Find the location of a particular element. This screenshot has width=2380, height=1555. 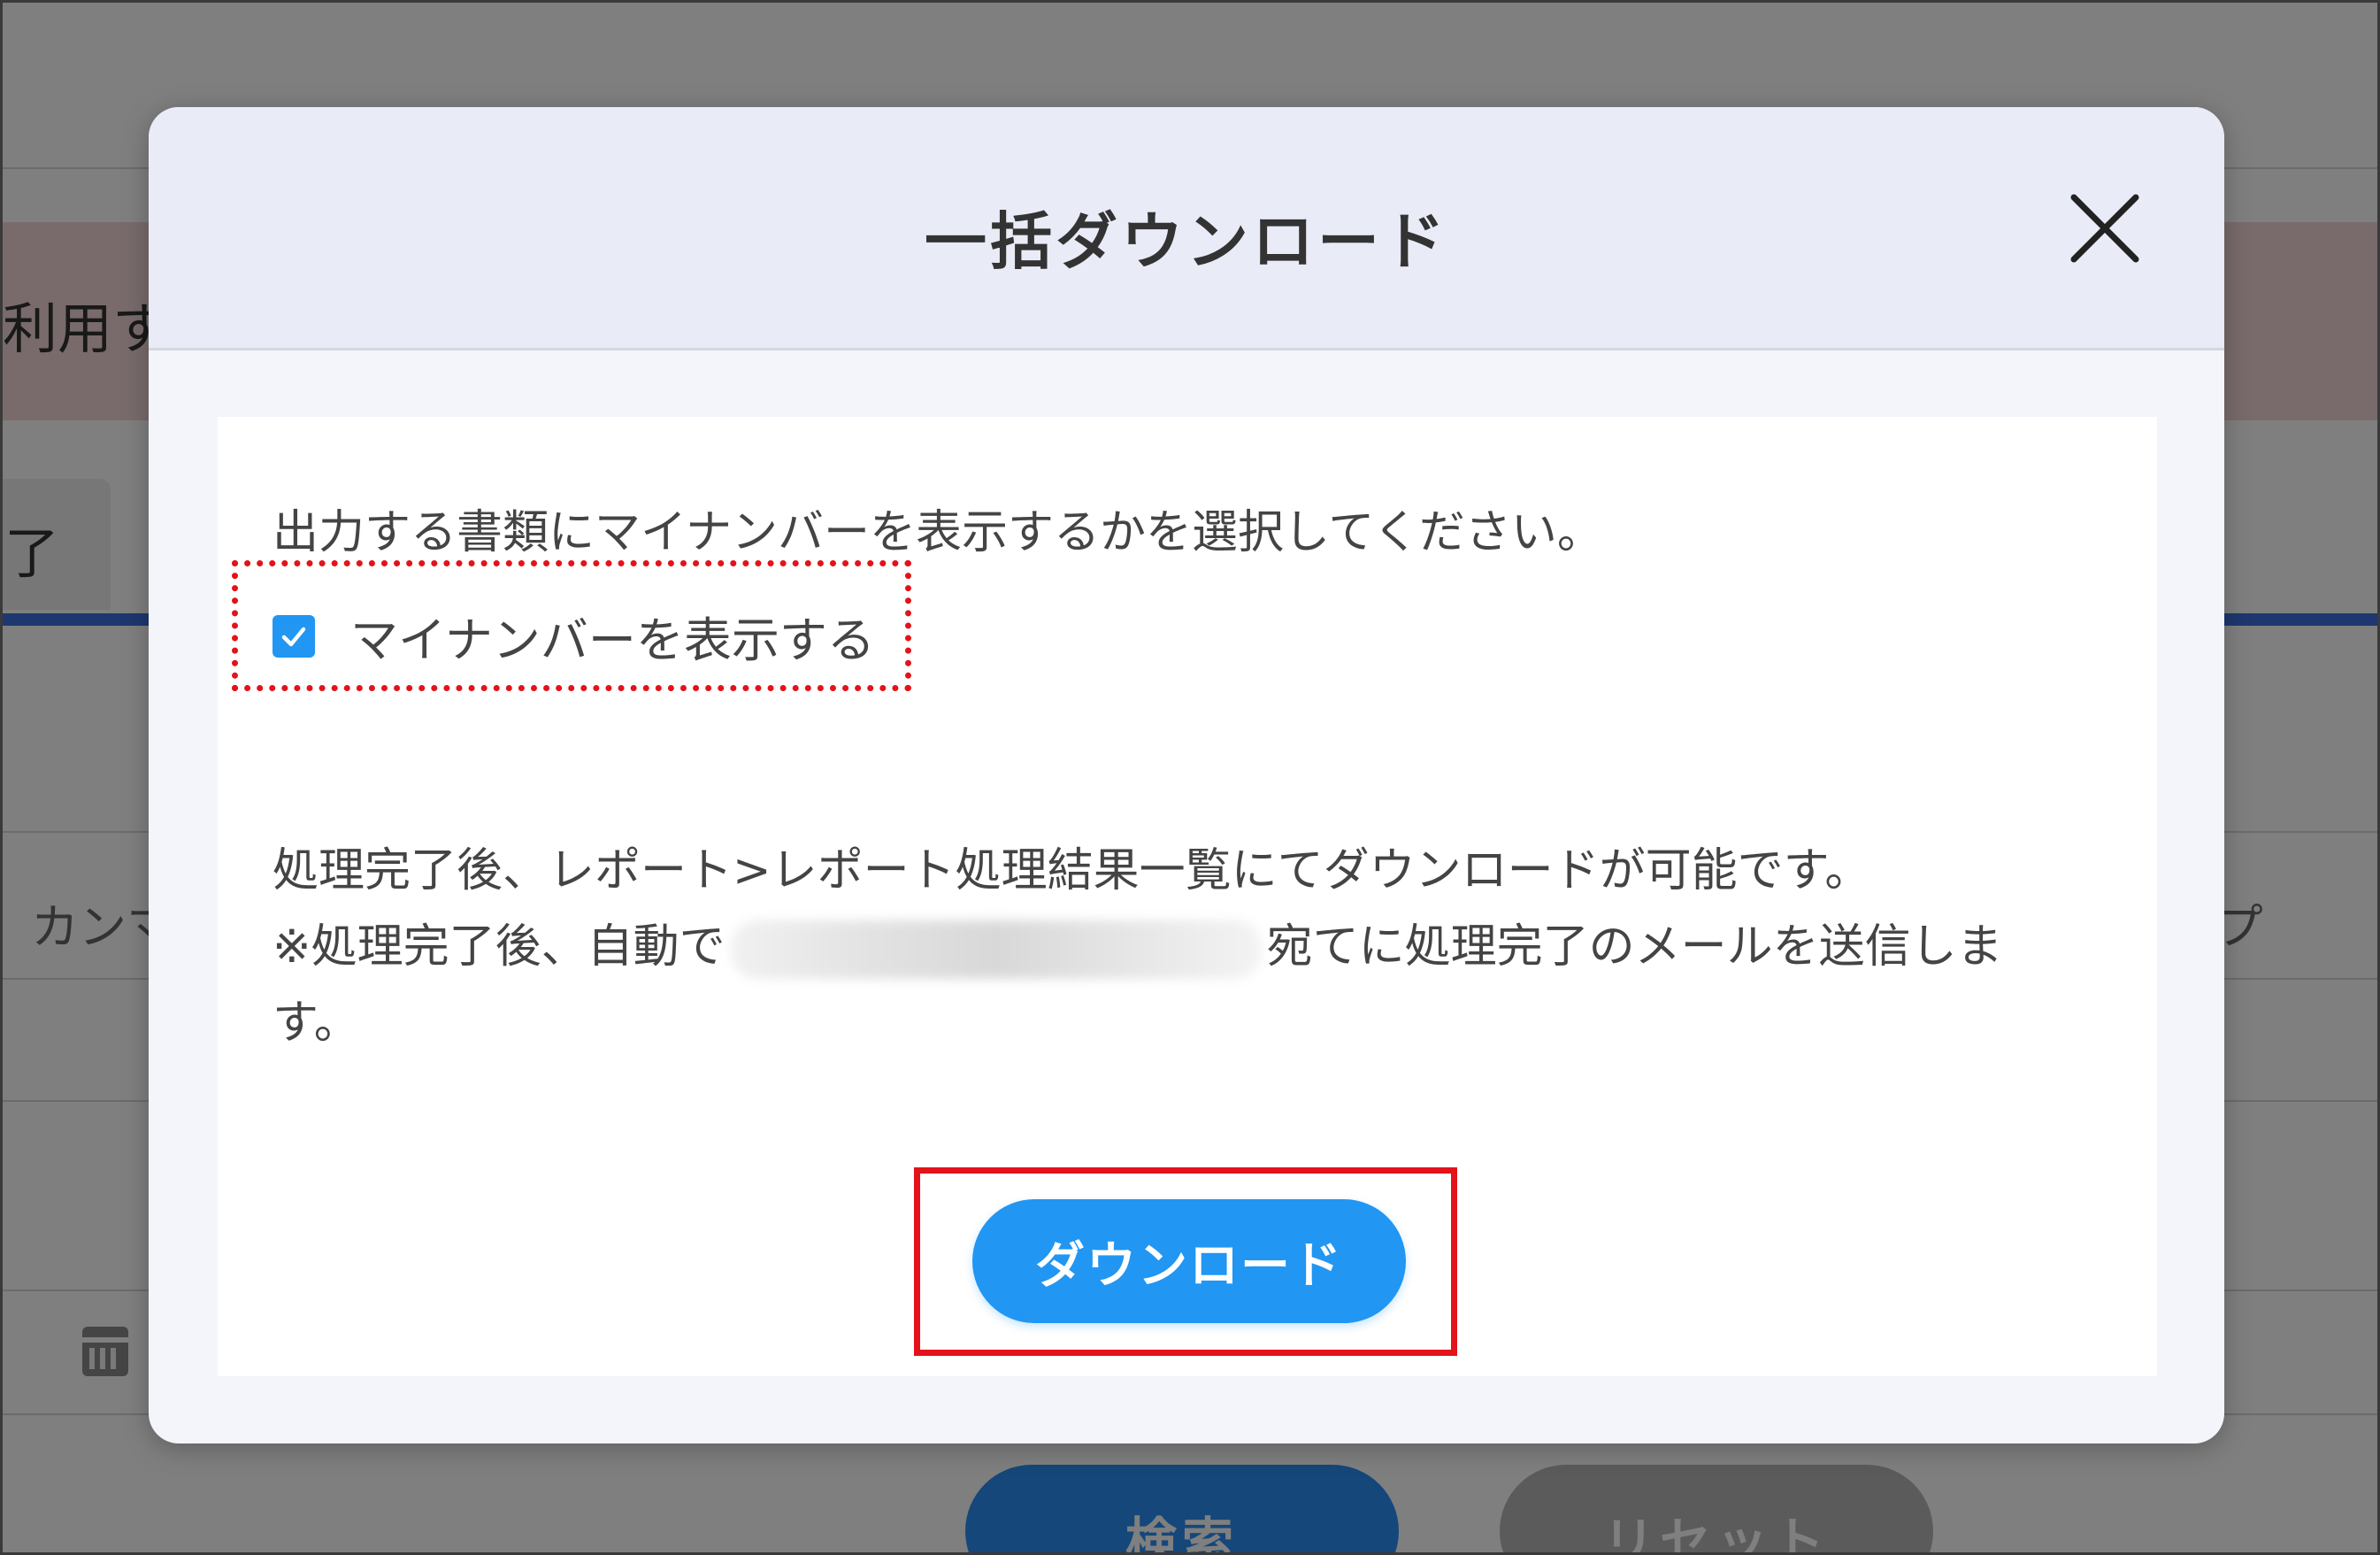

close-icon is located at coordinates (2104, 228).